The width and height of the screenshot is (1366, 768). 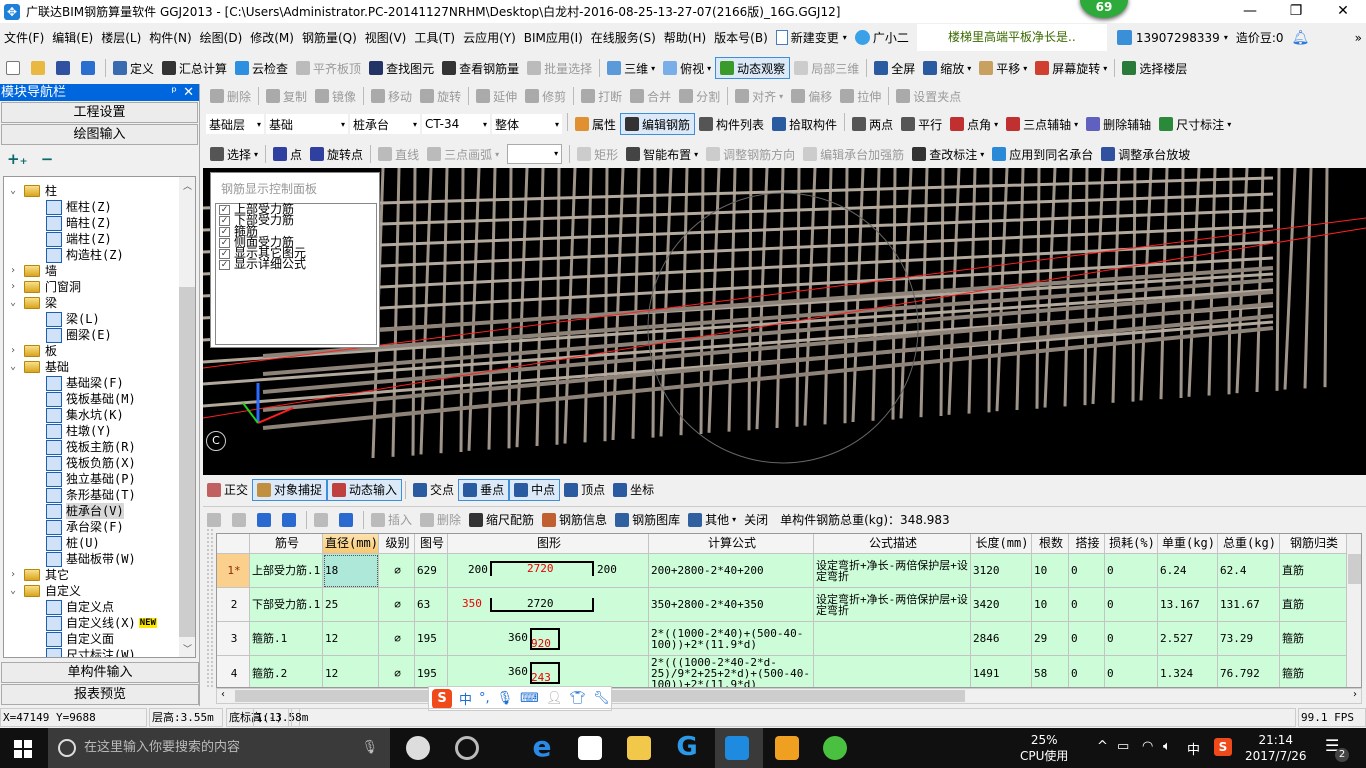 I want to click on table-cell: ⌀, so click(x=397, y=571).